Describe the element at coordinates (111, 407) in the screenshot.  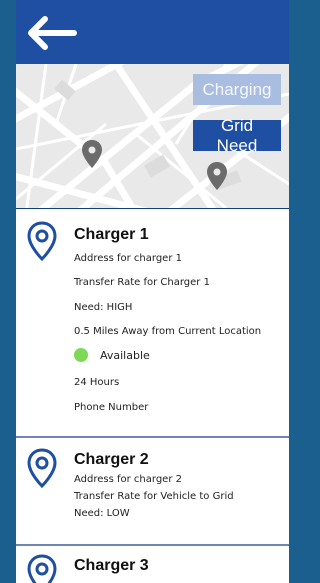
I see `charger-phone: Phone Number` at that location.